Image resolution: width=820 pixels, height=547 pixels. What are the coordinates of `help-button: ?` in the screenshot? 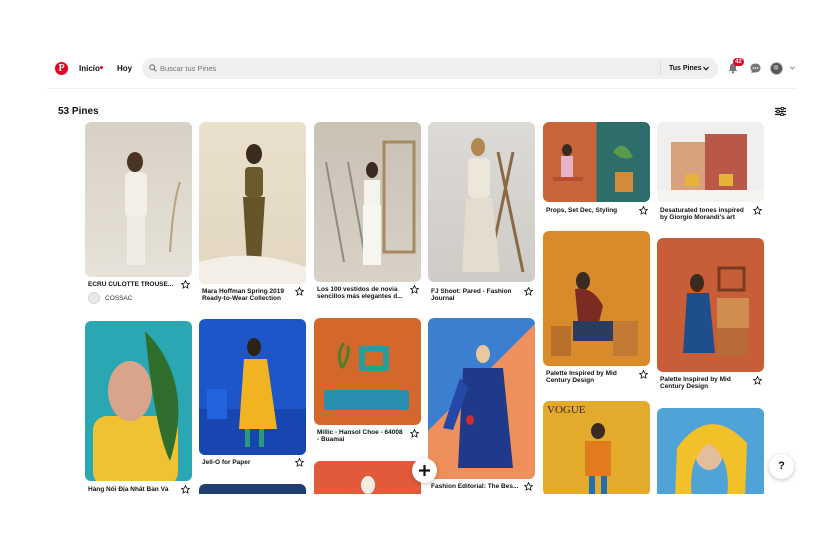 It's located at (781, 466).